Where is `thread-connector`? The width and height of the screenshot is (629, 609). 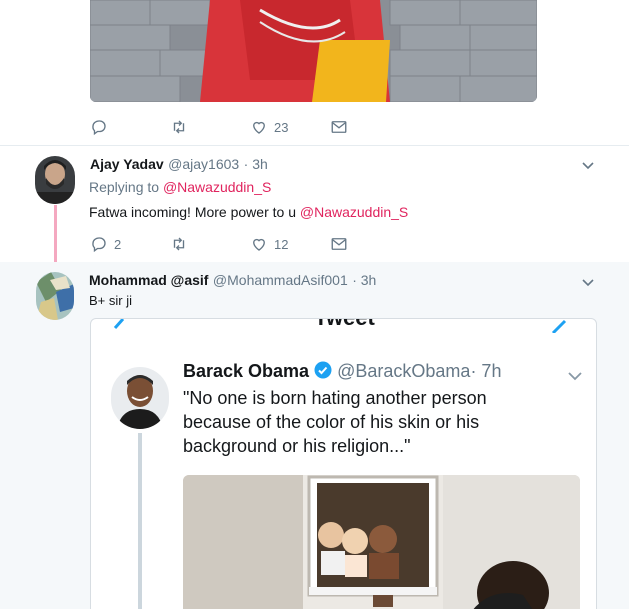
thread-connector is located at coordinates (55, 237).